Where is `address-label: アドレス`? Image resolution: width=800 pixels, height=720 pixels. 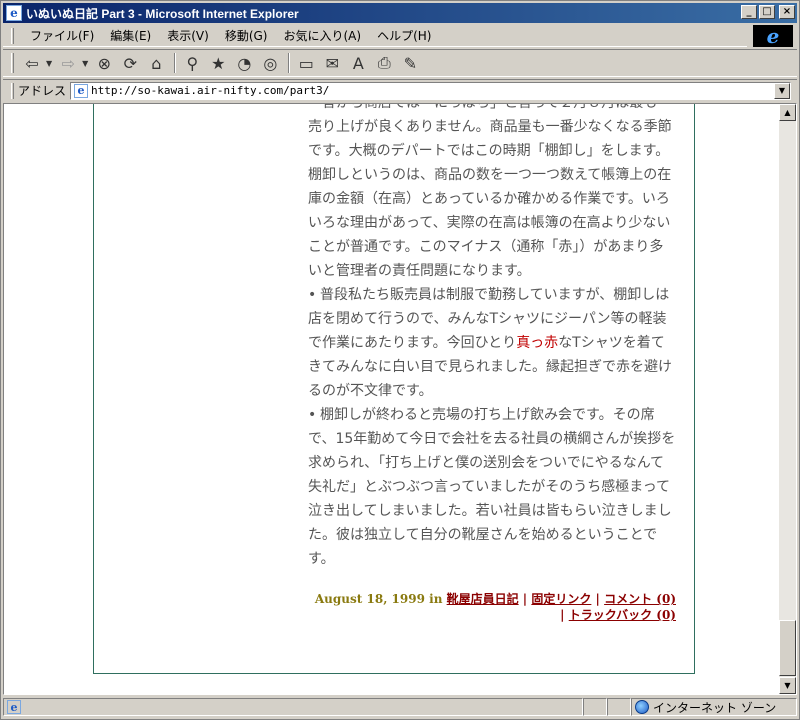
address-label: アドレス is located at coordinates (42, 91).